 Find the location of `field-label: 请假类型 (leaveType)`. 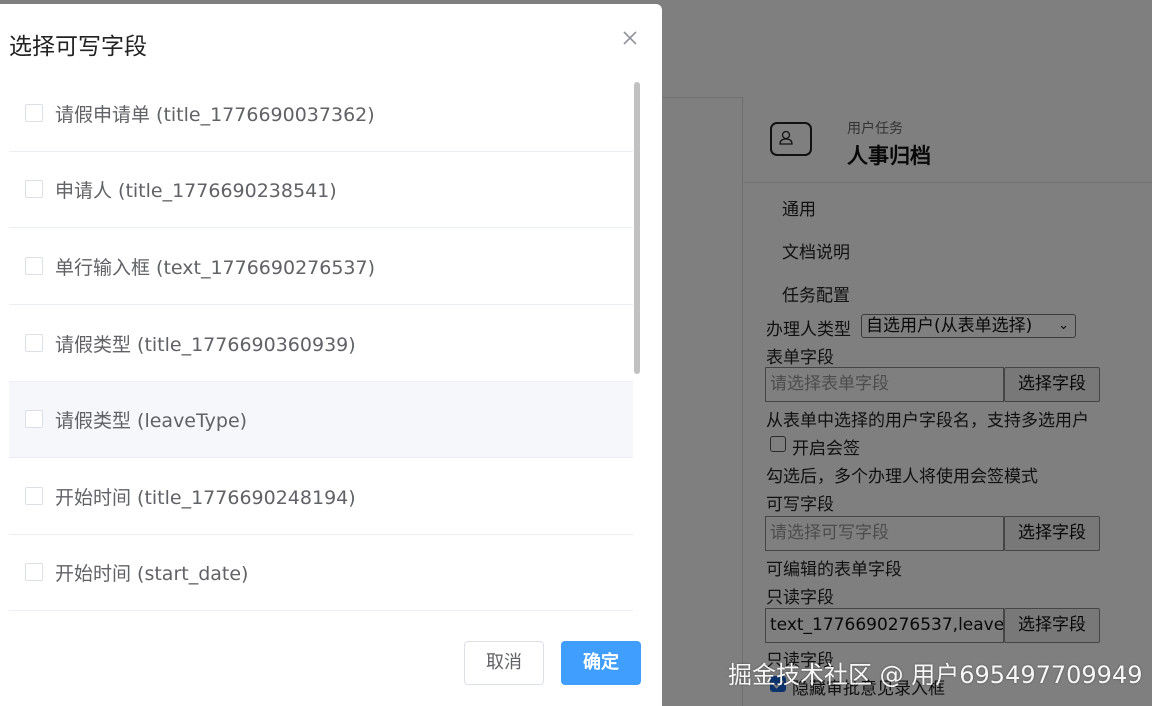

field-label: 请假类型 (leaveType) is located at coordinates (151, 421).